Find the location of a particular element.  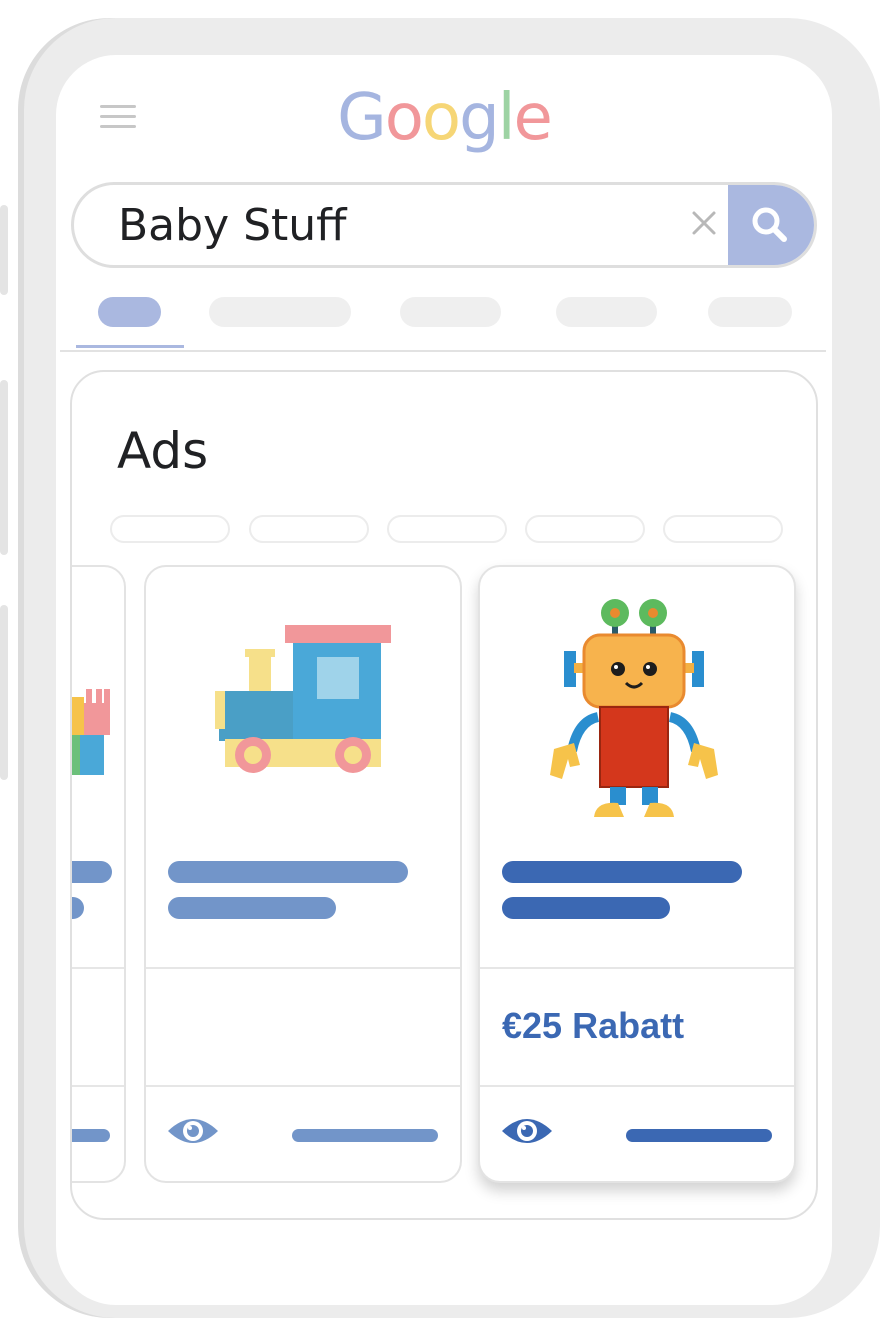

product-card-blocks is located at coordinates (99, 874).